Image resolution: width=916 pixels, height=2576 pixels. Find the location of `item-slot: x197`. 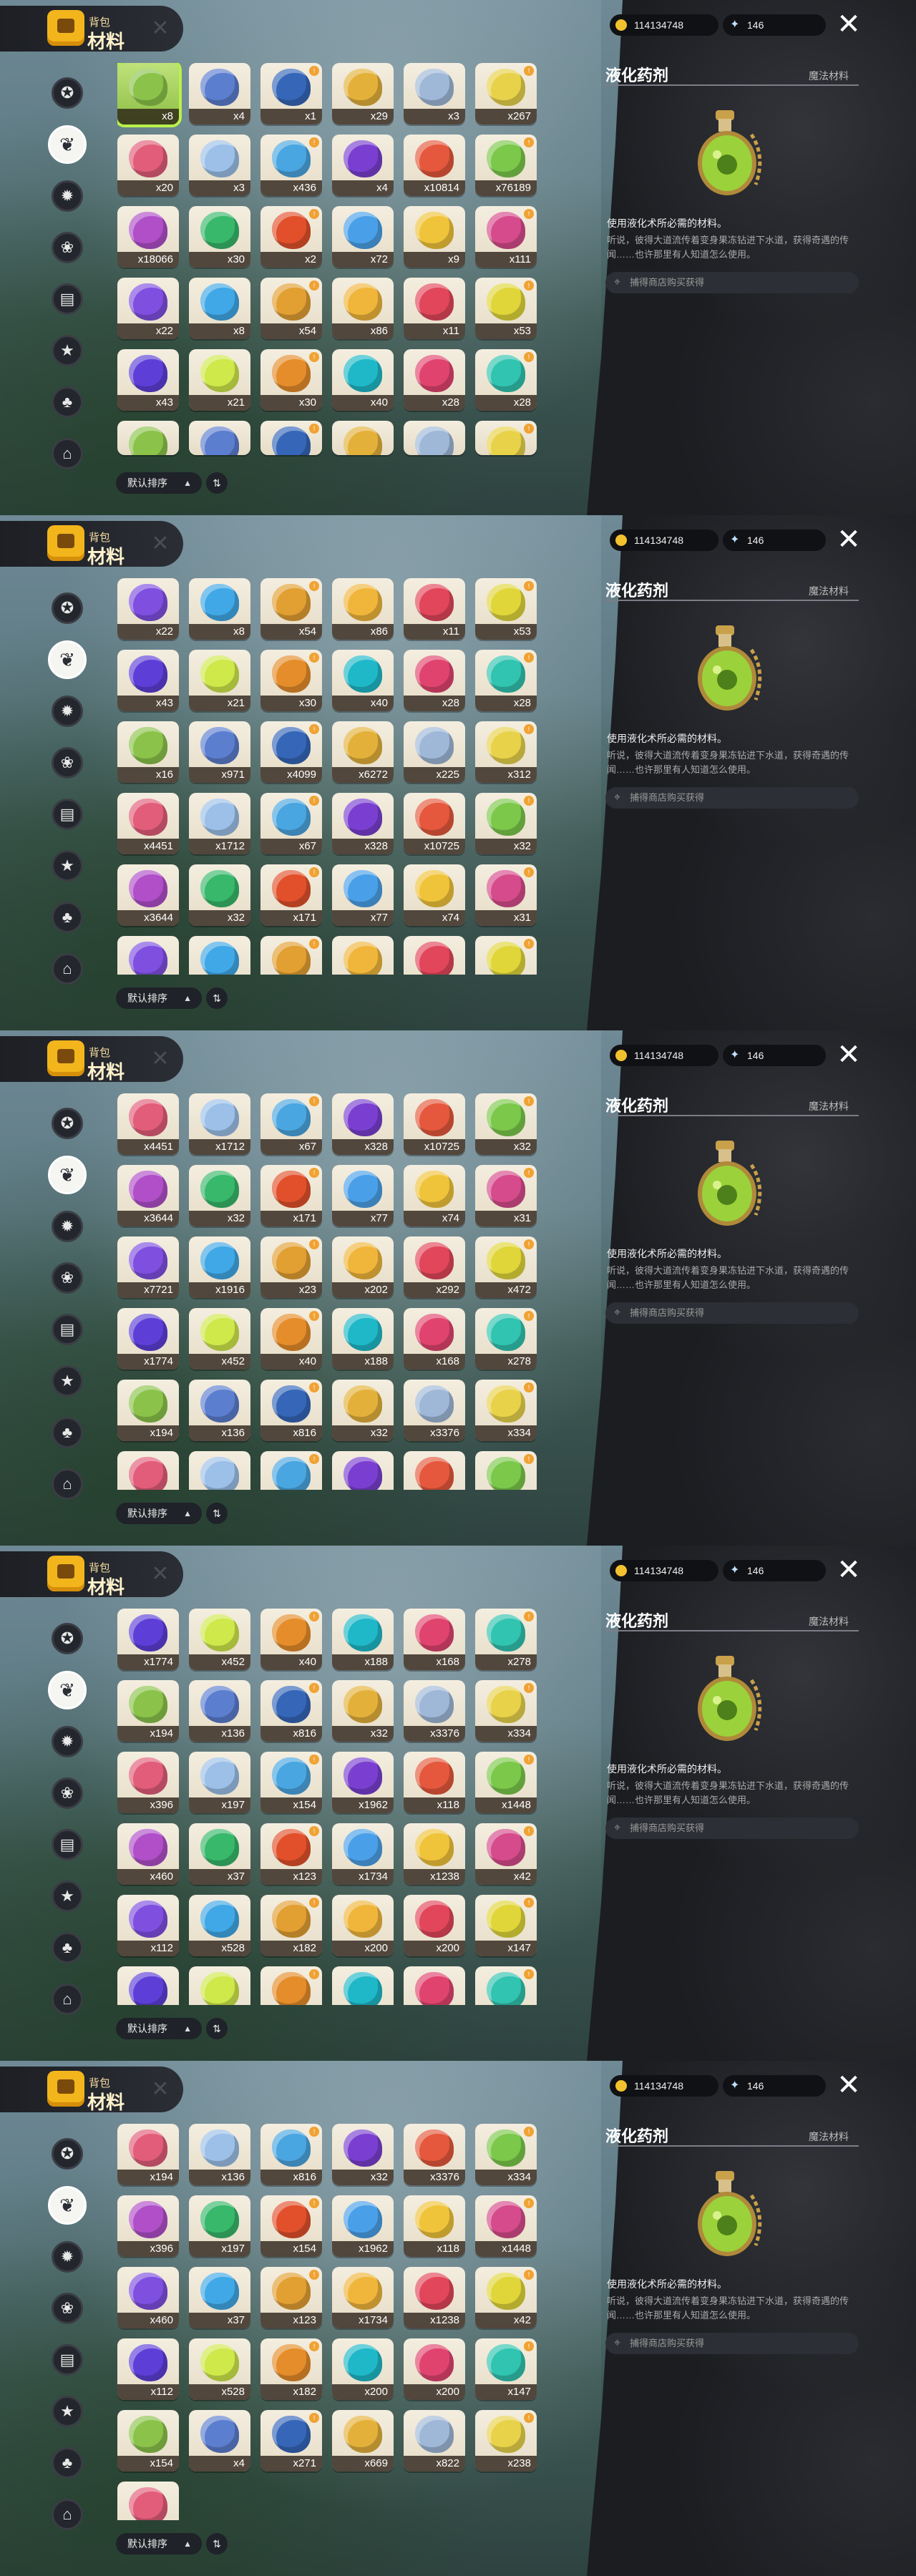

item-slot: x197 is located at coordinates (219, 1782).